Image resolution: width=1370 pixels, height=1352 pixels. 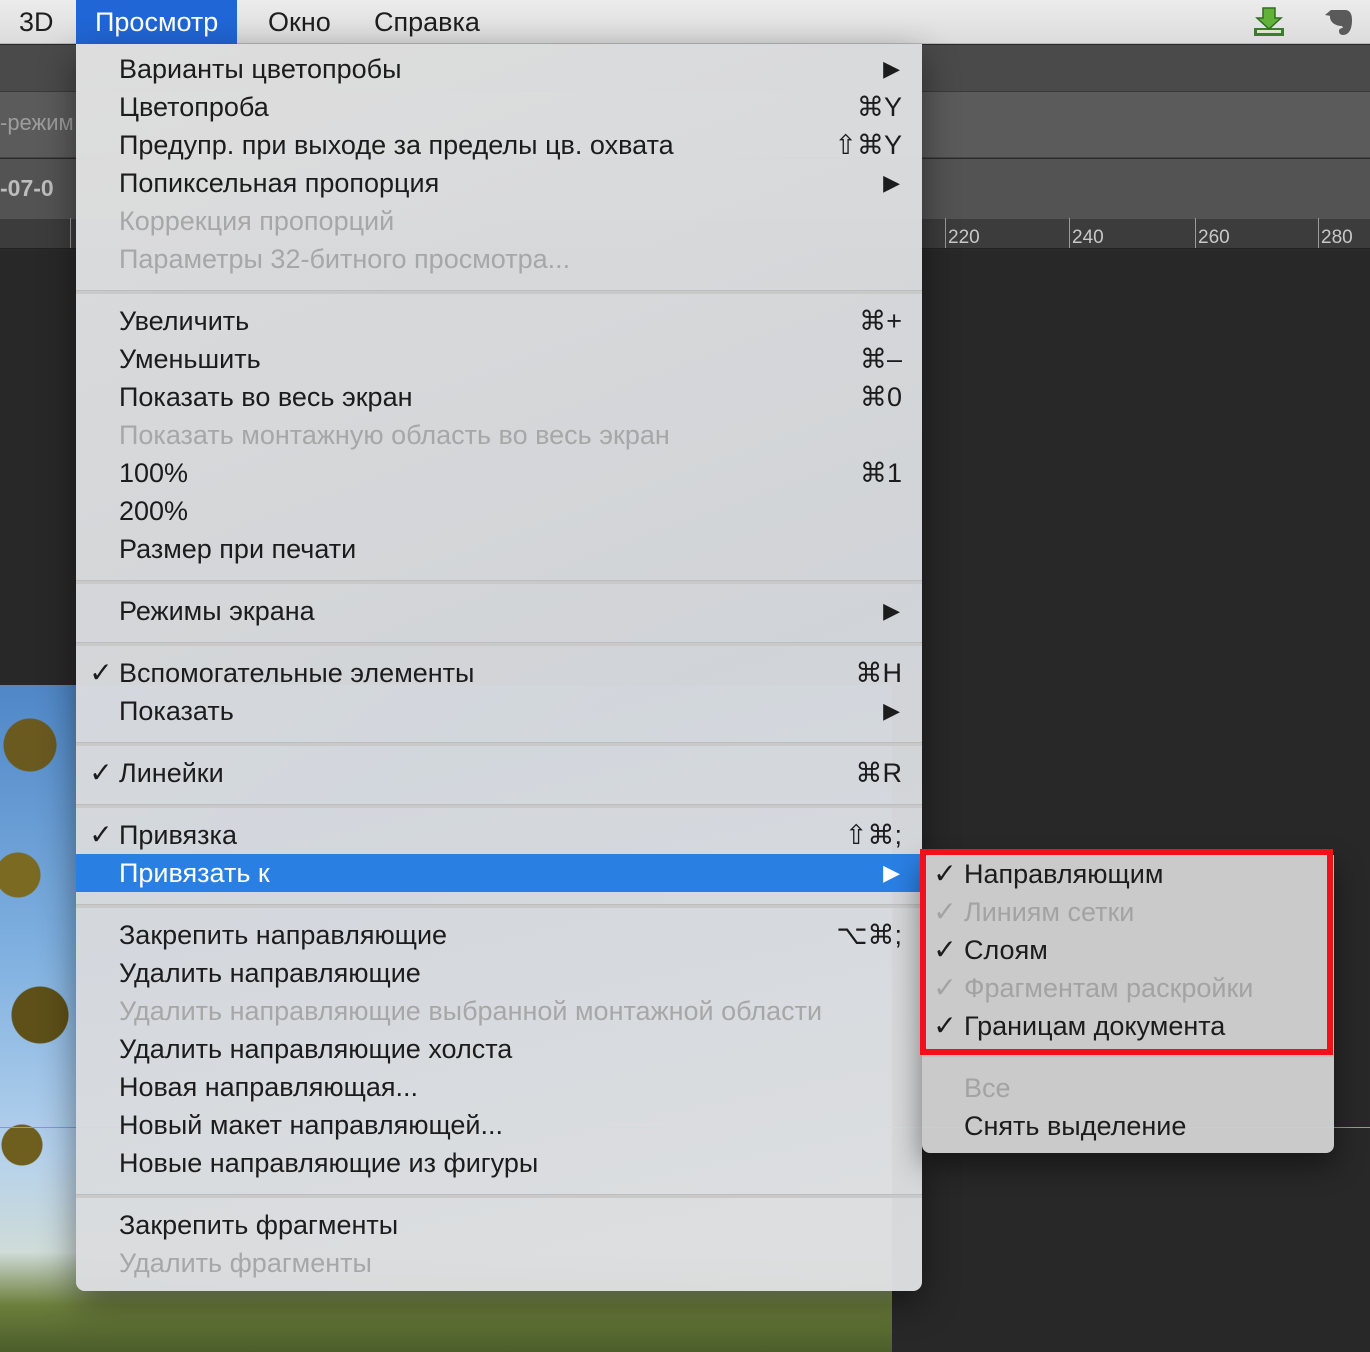 I want to click on menu-item-25: Новые направляющие из фигуры, so click(x=499, y=1163).